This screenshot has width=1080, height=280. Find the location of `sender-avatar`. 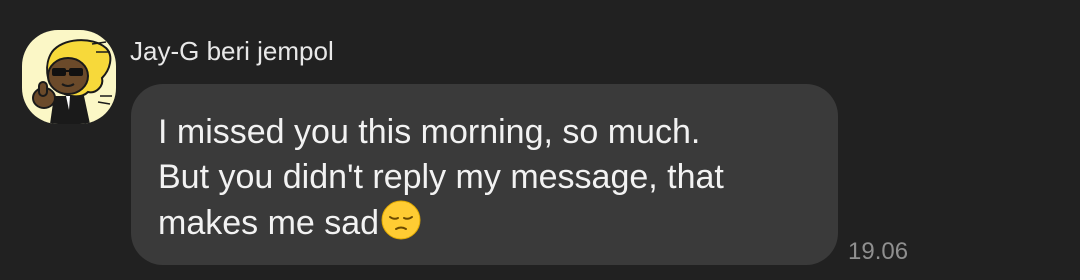

sender-avatar is located at coordinates (69, 77).